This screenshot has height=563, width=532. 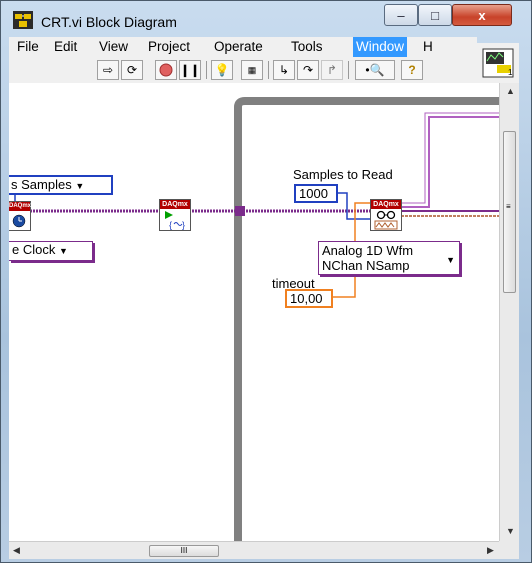 I want to click on sample-clock-constant: e Clock ▼, so click(x=51, y=251).